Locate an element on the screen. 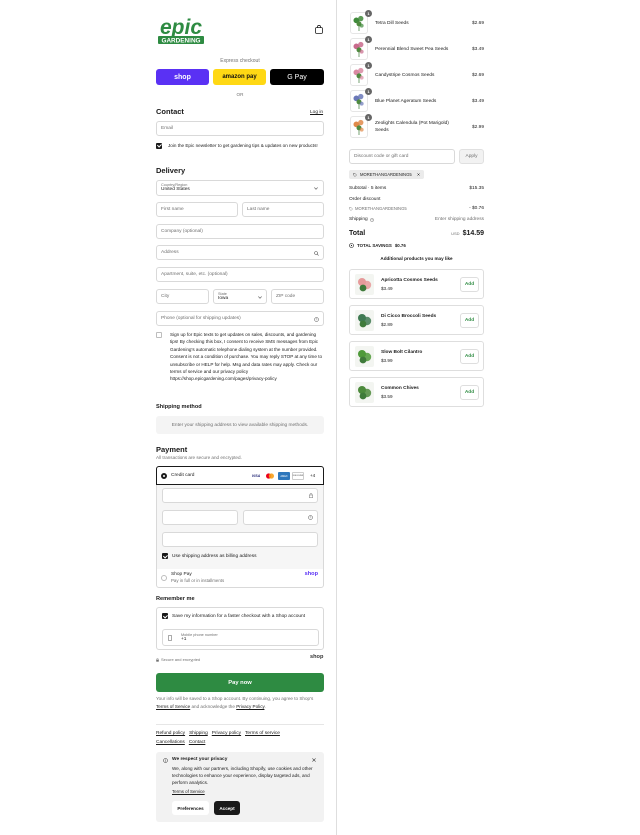  google-pay-button: G Pay is located at coordinates (297, 77).